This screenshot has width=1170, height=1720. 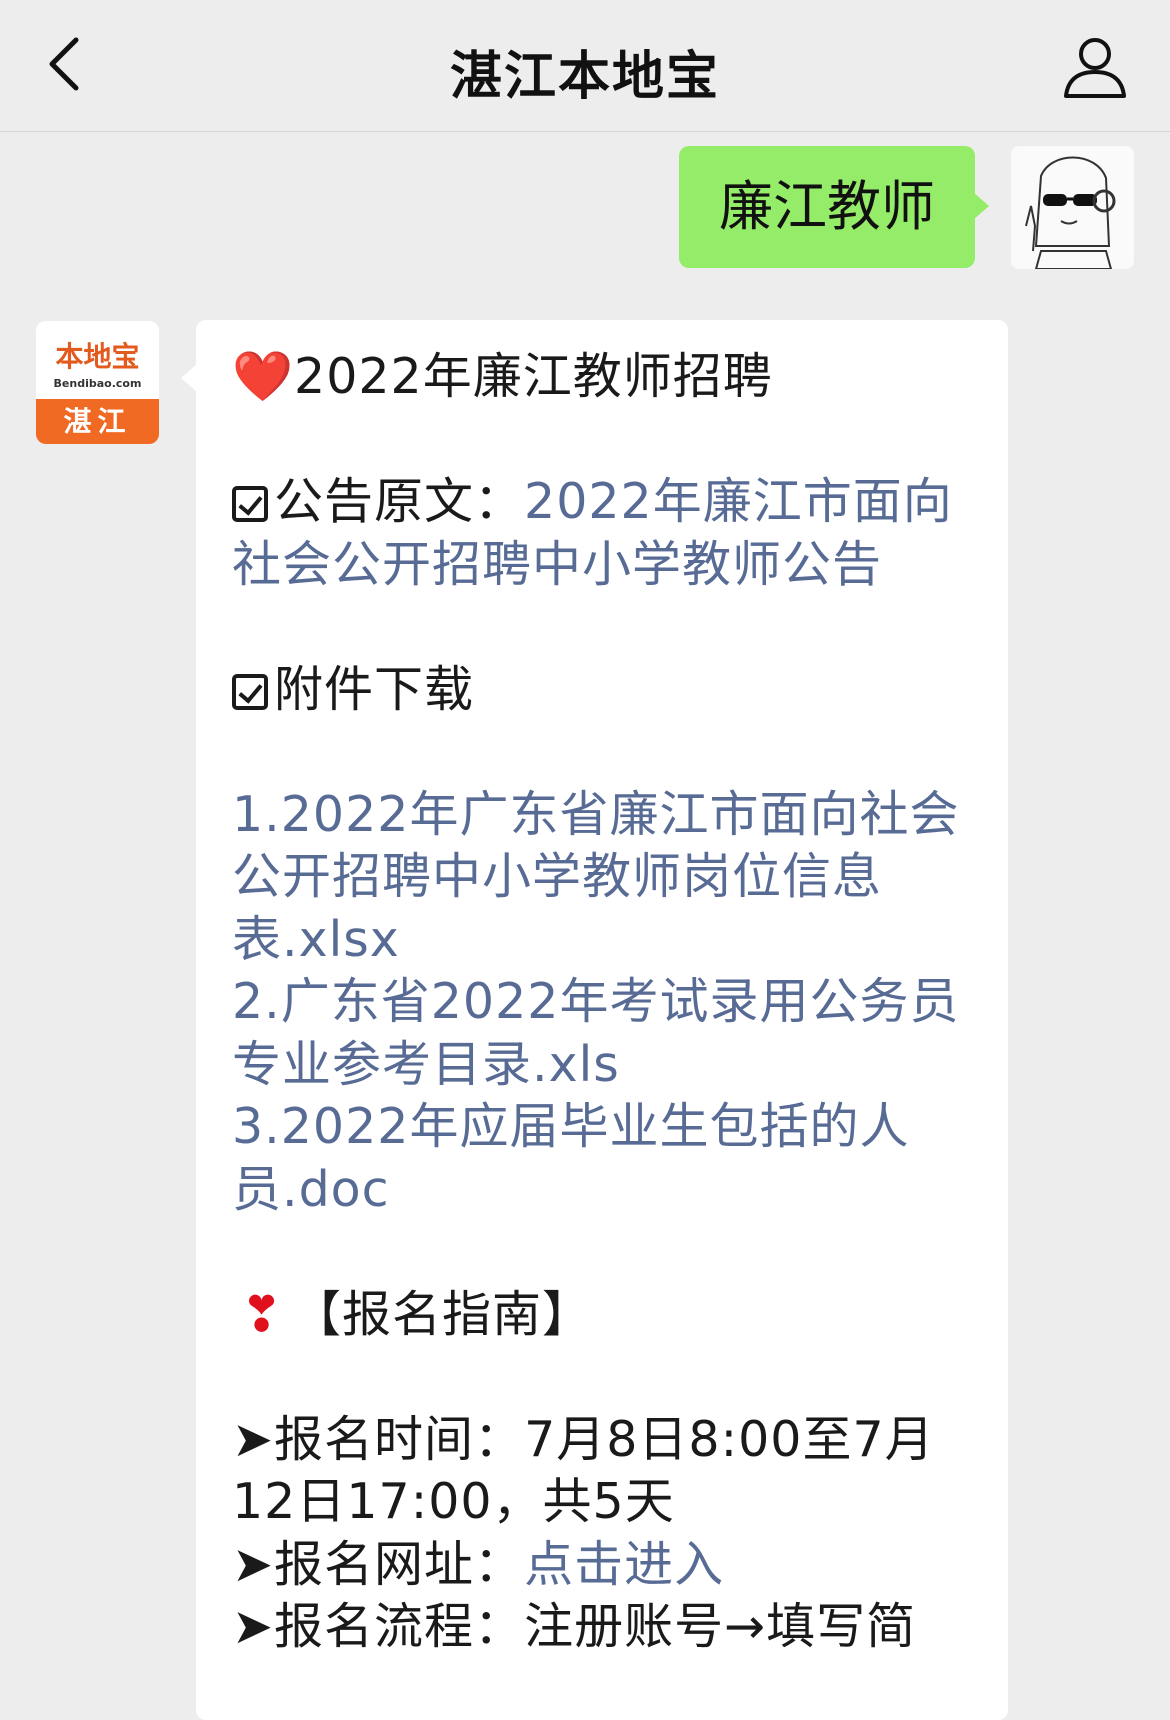 I want to click on message-title-text: 2022年廉江教师招聘, so click(x=533, y=376).